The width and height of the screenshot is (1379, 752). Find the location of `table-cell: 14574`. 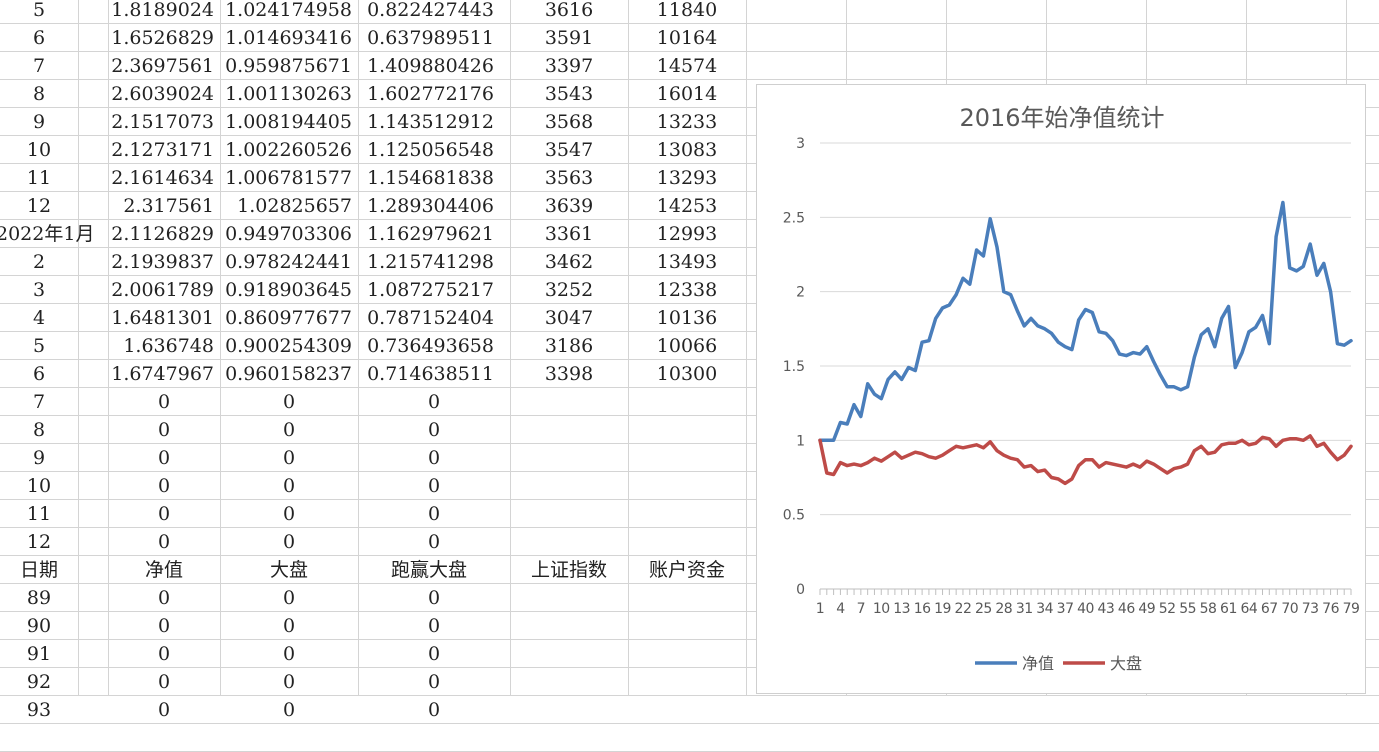

table-cell: 14574 is located at coordinates (687, 66).